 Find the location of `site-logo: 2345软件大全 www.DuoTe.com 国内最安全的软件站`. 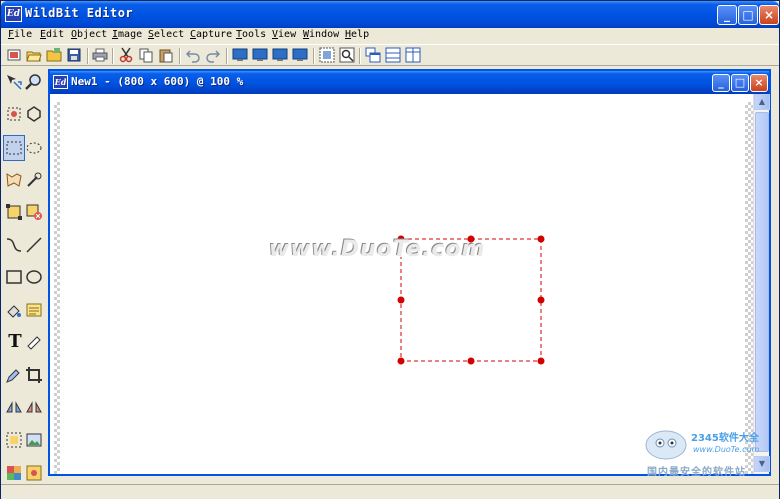

site-logo: 2345软件大全 www.DuoTe.com 国内最安全的软件站 is located at coordinates (710, 452).